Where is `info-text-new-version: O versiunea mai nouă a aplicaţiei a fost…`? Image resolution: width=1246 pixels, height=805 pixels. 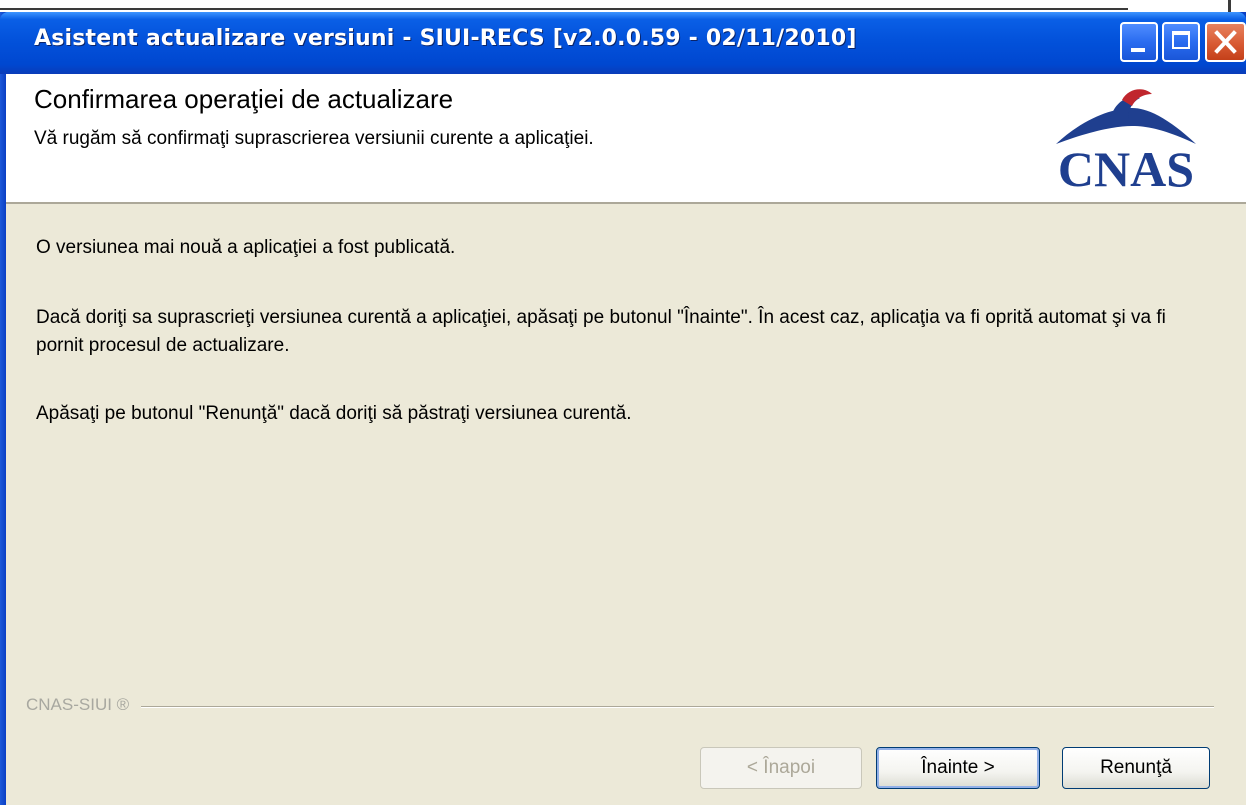
info-text-new-version: O versiunea mai nouă a aplicaţiei a fost… is located at coordinates (246, 247).